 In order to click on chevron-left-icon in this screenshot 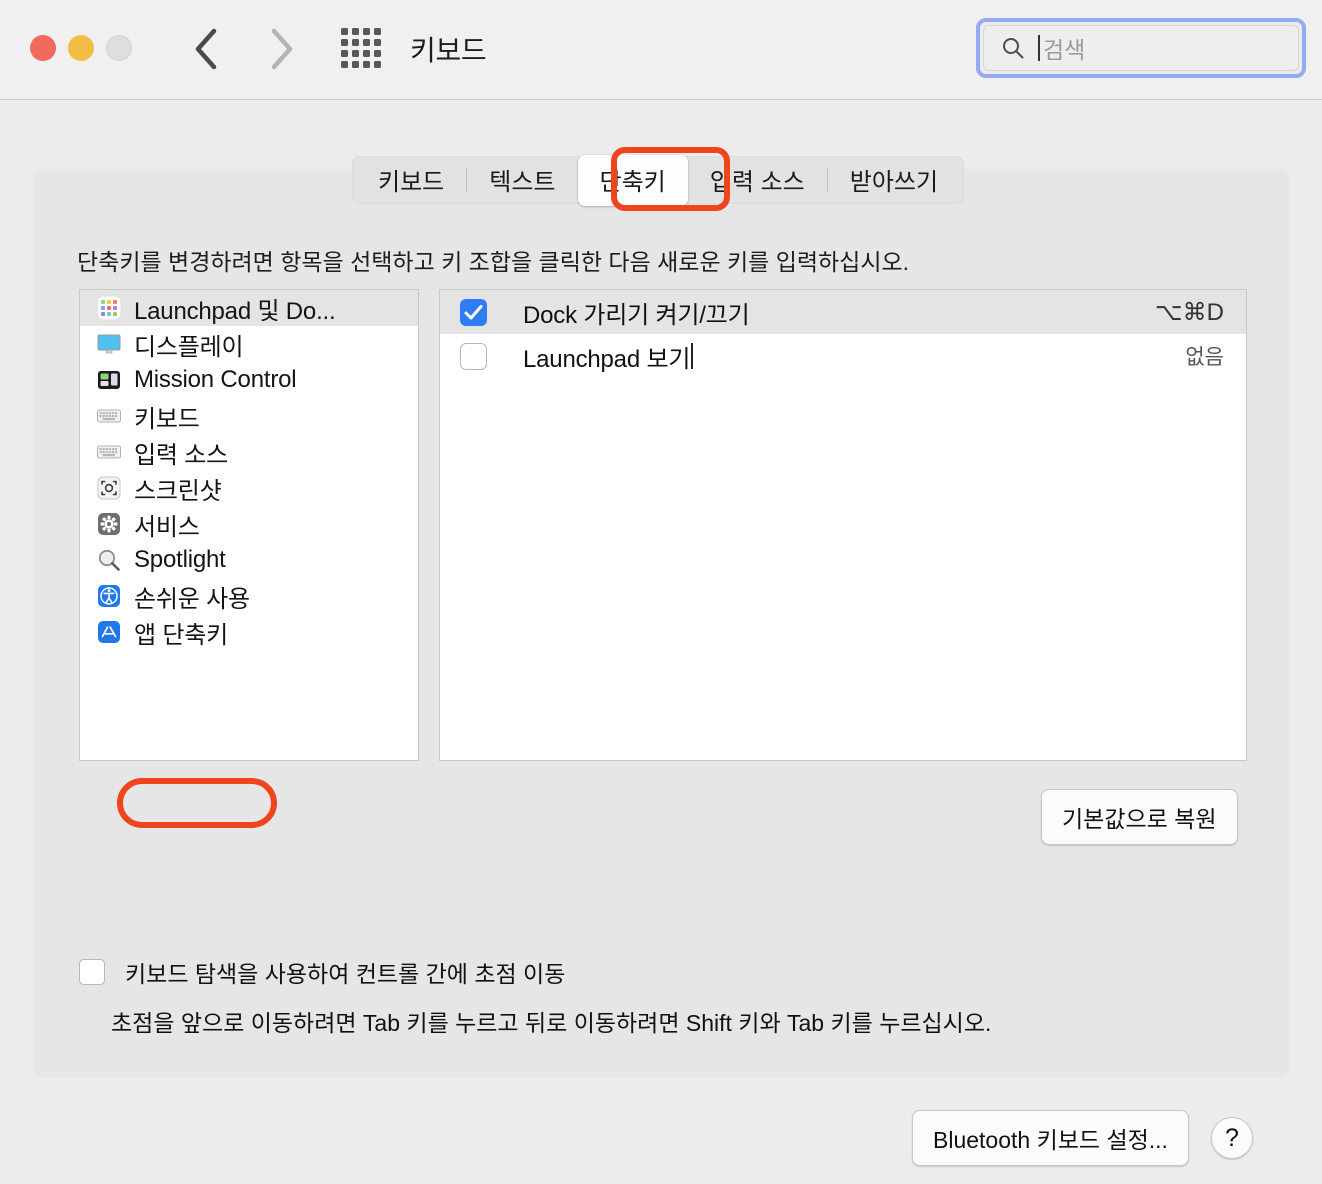, I will do `click(206, 49)`.